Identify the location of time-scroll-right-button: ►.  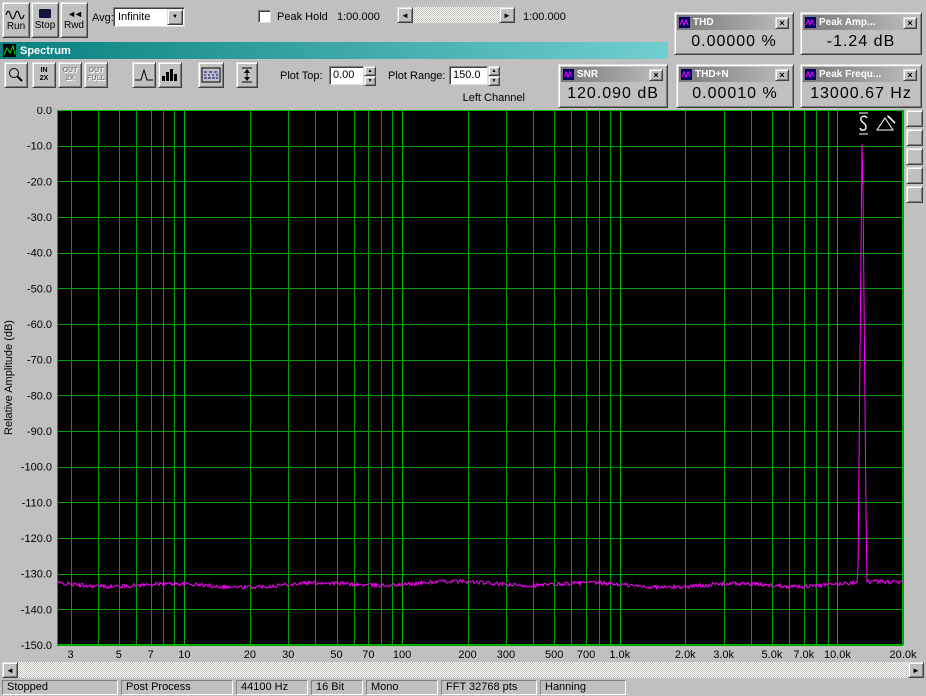
(507, 15).